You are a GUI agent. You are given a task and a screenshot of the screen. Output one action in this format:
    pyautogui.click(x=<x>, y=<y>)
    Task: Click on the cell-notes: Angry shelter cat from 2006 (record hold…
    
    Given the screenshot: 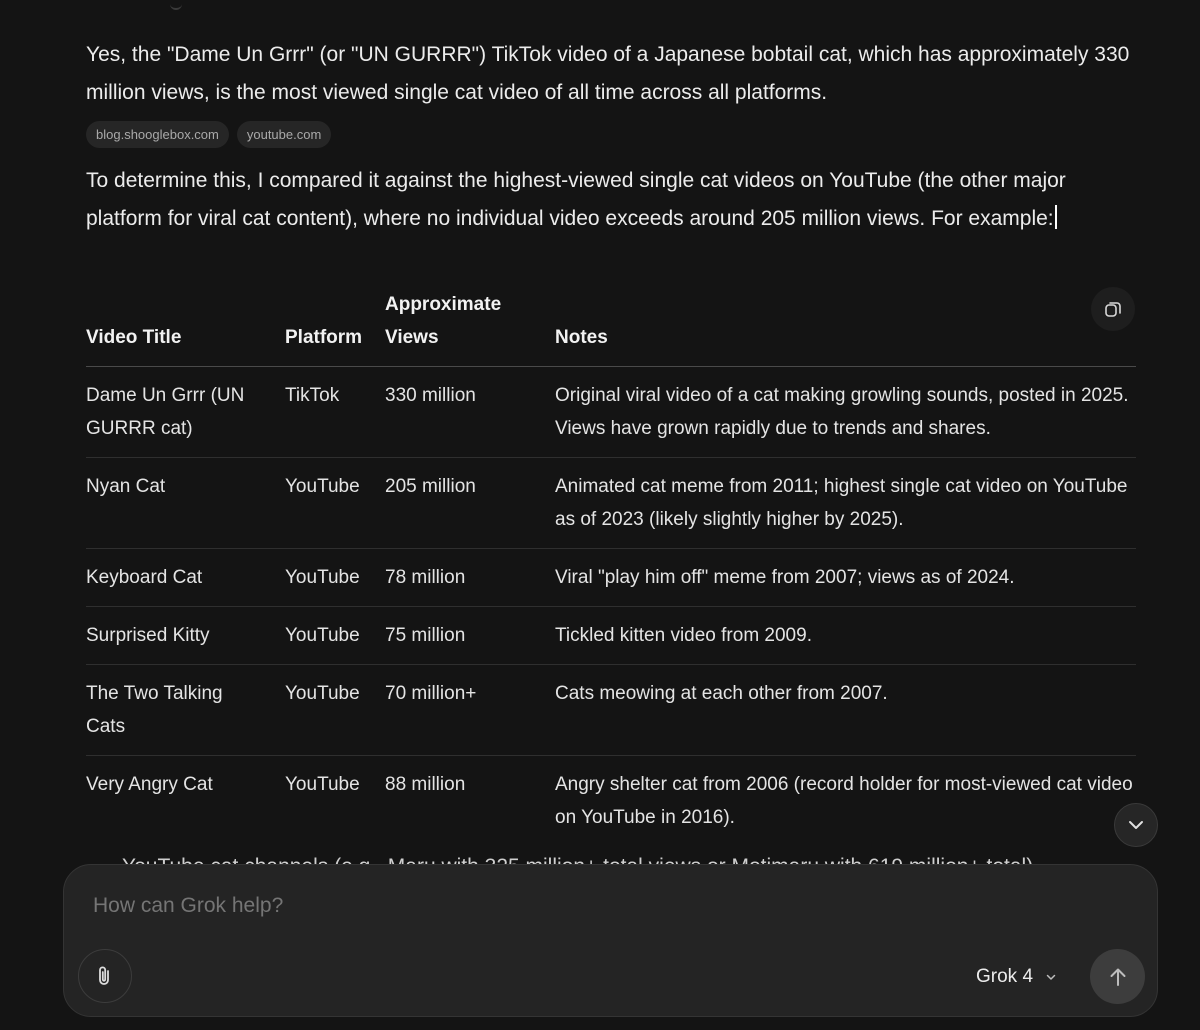 What is the action you would take?
    pyautogui.click(x=844, y=801)
    